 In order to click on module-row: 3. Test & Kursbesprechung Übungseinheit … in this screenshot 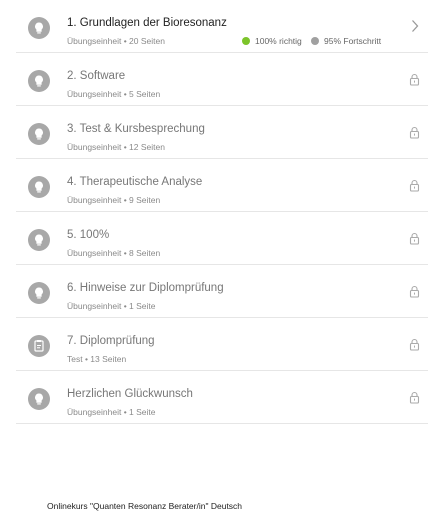, I will do `click(222, 132)`.